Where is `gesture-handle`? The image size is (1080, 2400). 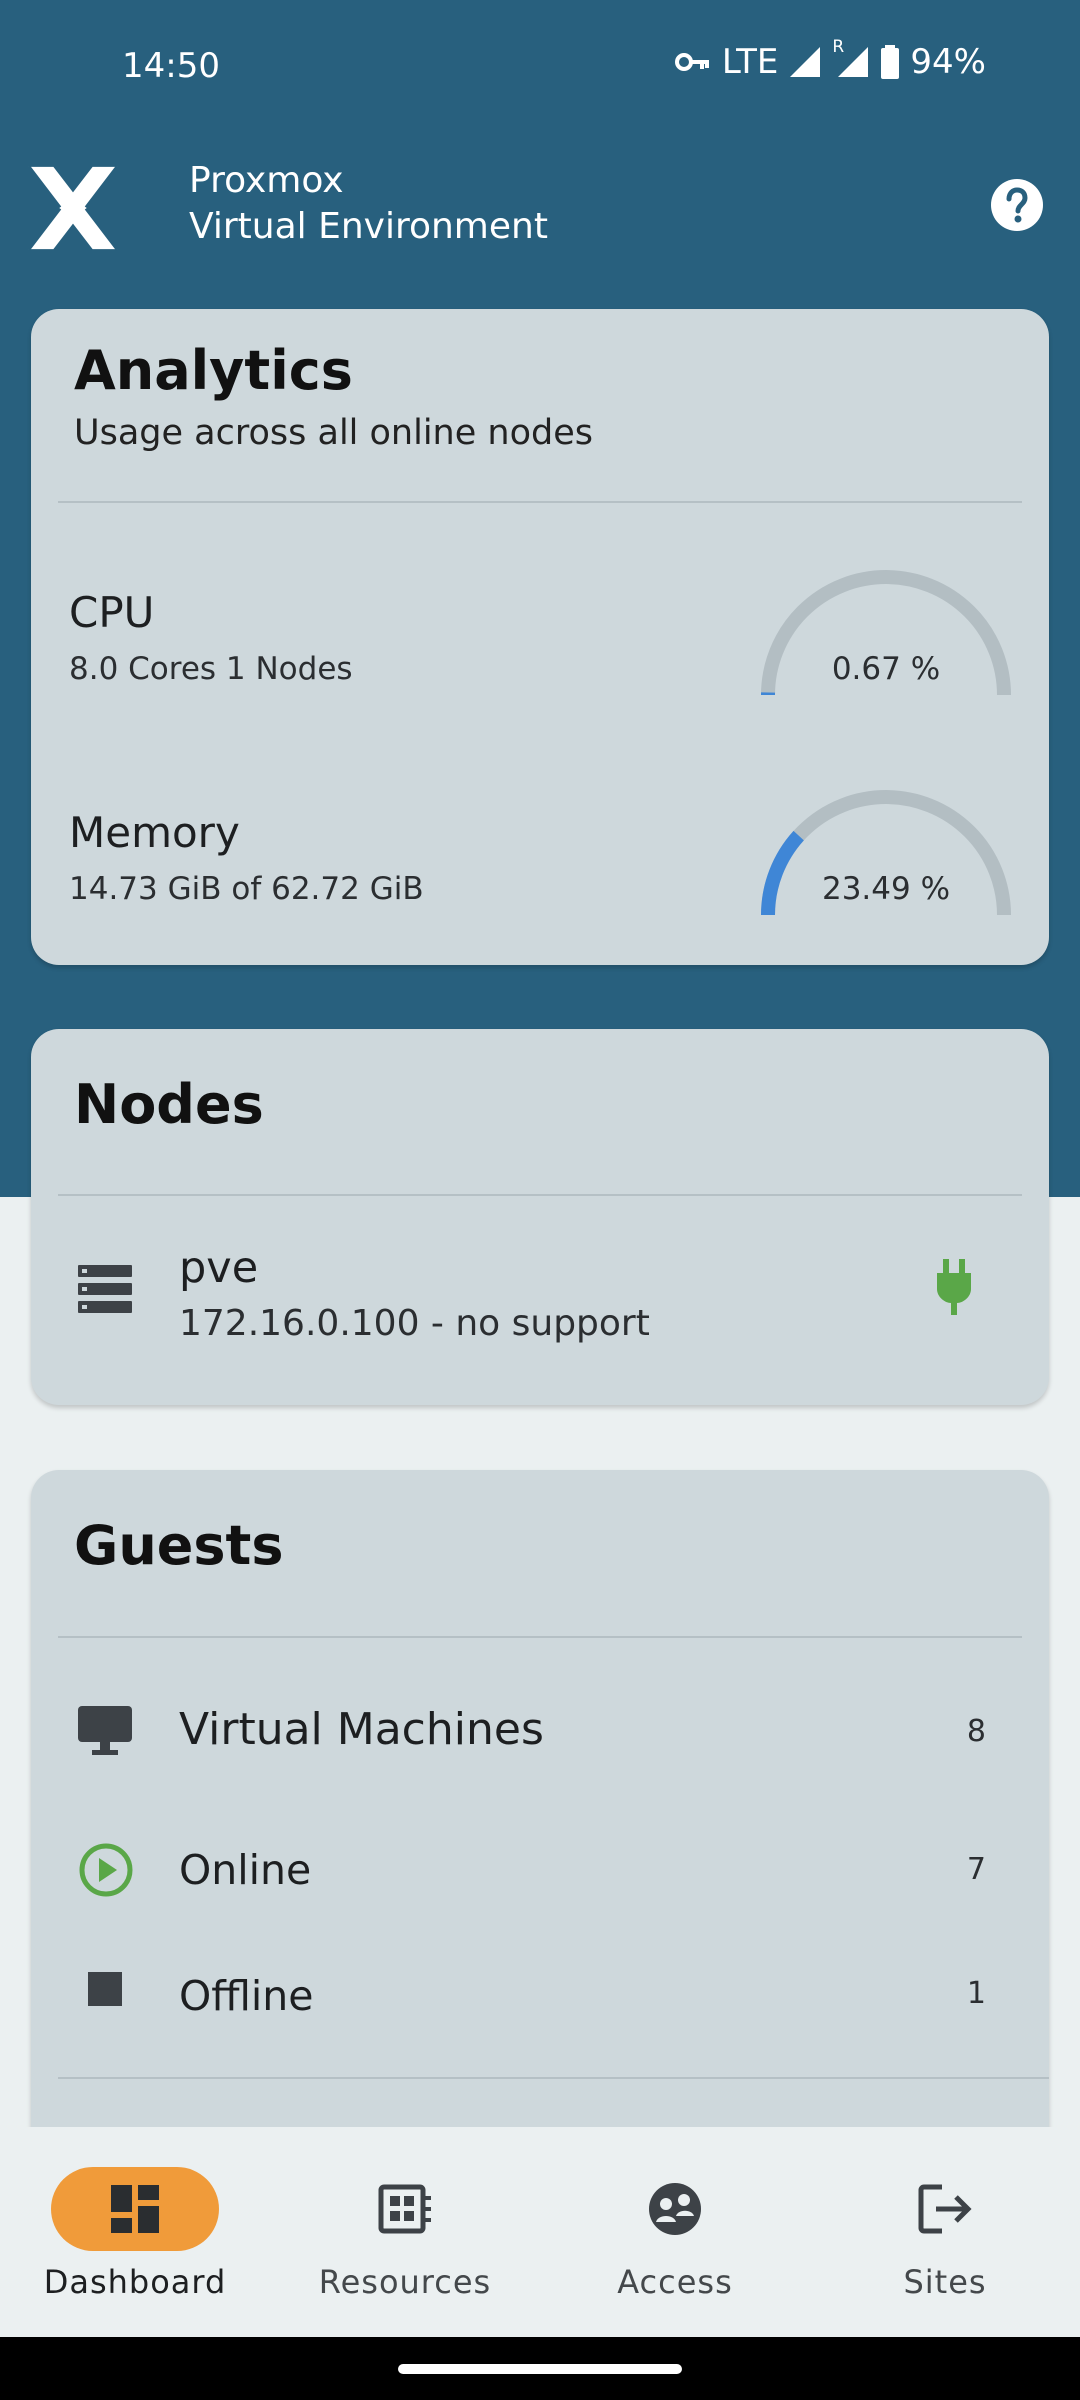
gesture-handle is located at coordinates (540, 2369).